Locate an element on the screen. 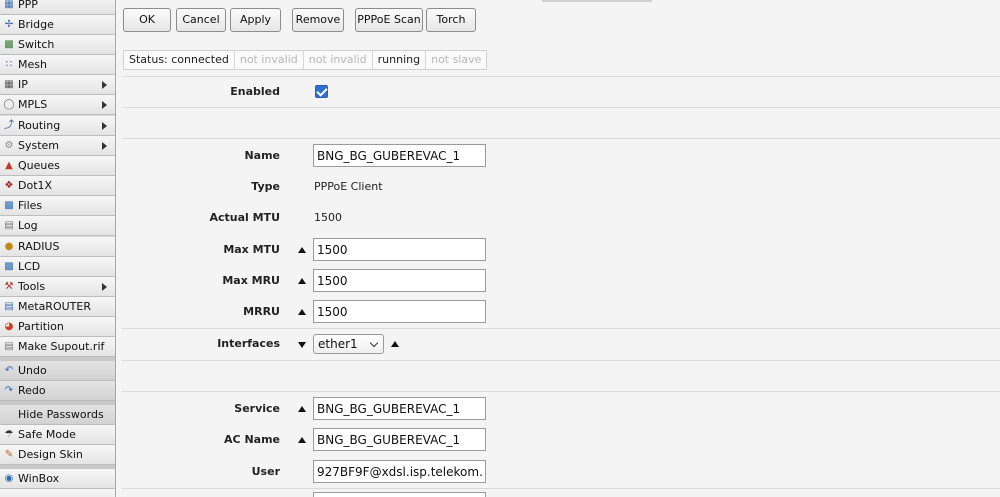  sidebar-item-label: Design Skin is located at coordinates (50, 454).